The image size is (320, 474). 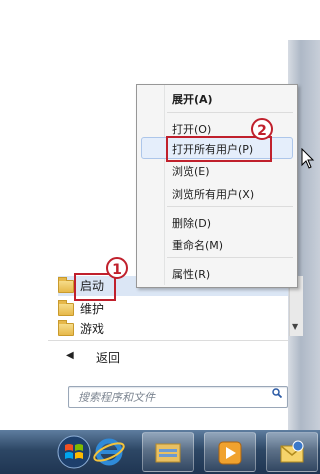 I want to click on program-item-games: 游戏, so click(x=173, y=329).